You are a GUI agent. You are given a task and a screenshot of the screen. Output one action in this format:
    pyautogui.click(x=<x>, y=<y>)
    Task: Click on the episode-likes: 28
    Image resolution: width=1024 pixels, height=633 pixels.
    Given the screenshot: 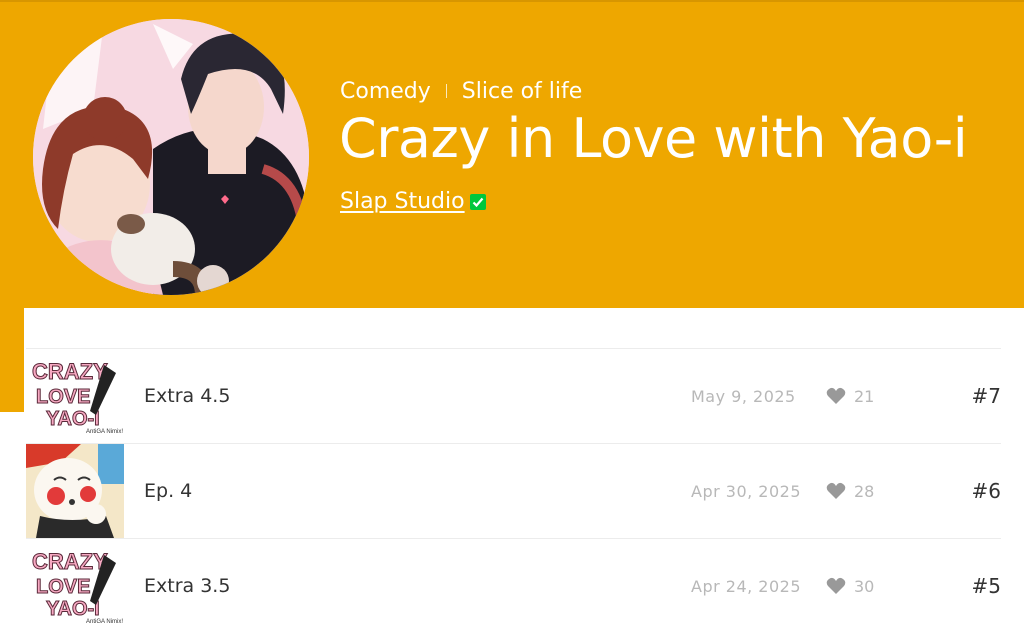 What is the action you would take?
    pyautogui.click(x=850, y=491)
    